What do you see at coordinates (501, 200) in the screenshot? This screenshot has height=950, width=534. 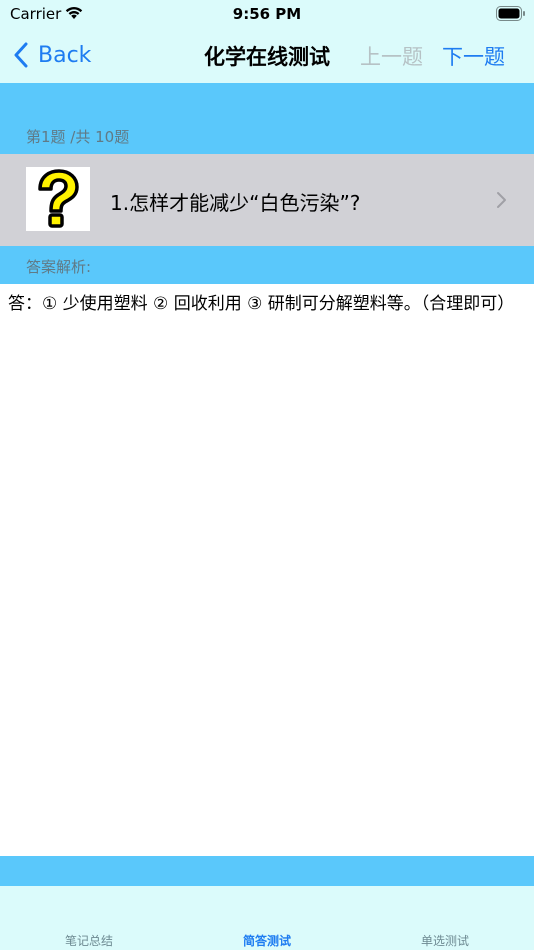 I see `chevron-right-icon` at bounding box center [501, 200].